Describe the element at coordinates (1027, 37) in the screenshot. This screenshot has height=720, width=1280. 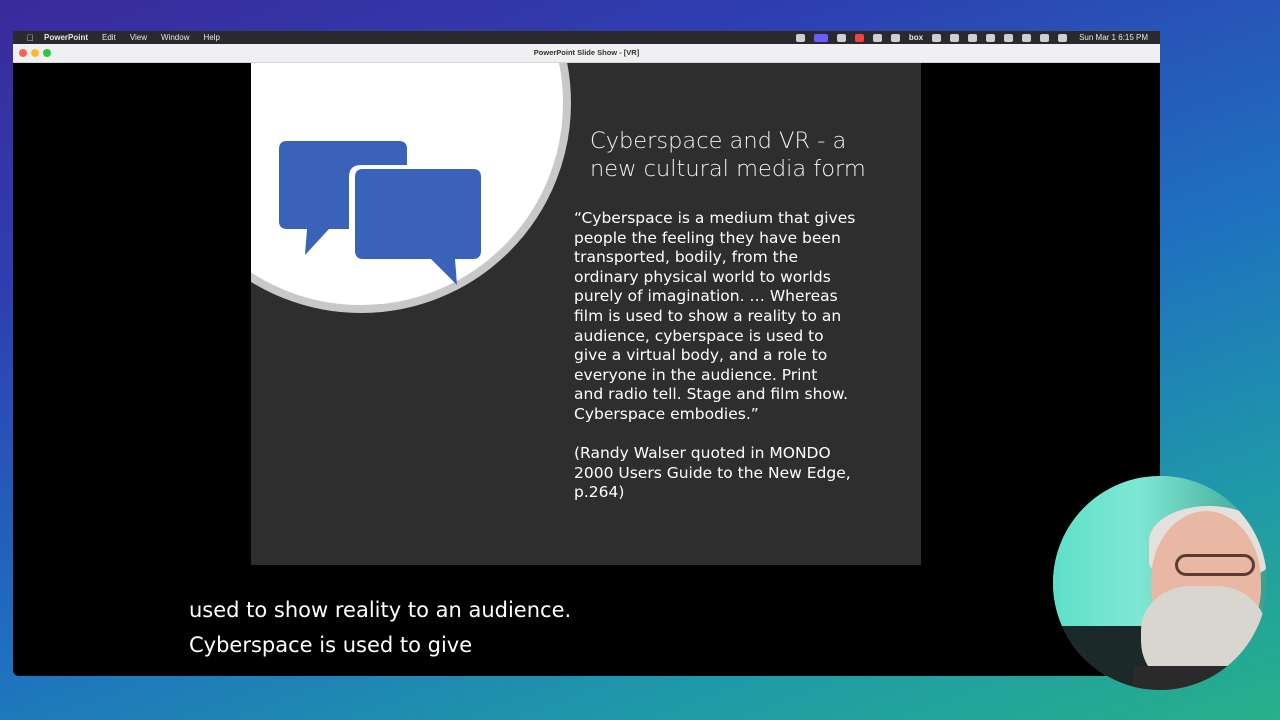
I see `search-icon` at that location.